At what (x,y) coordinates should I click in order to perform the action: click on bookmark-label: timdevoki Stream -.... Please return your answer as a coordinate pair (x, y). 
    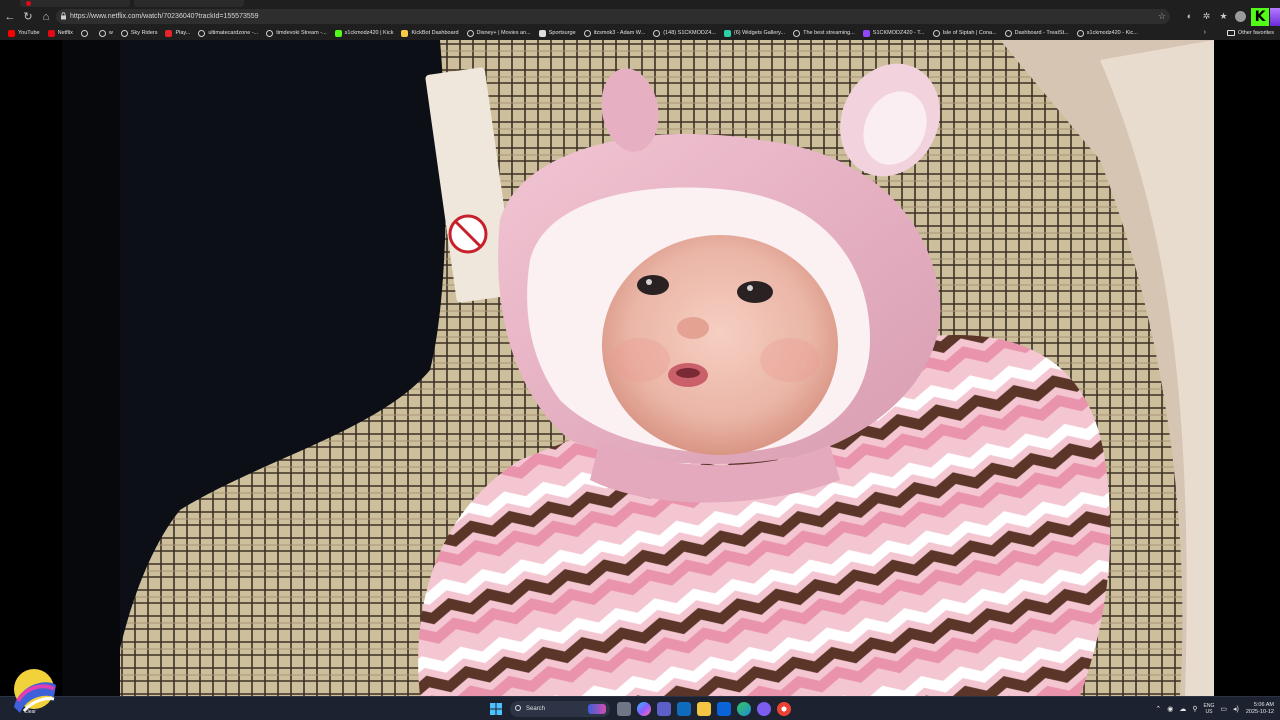
    Looking at the image, I should click on (301, 33).